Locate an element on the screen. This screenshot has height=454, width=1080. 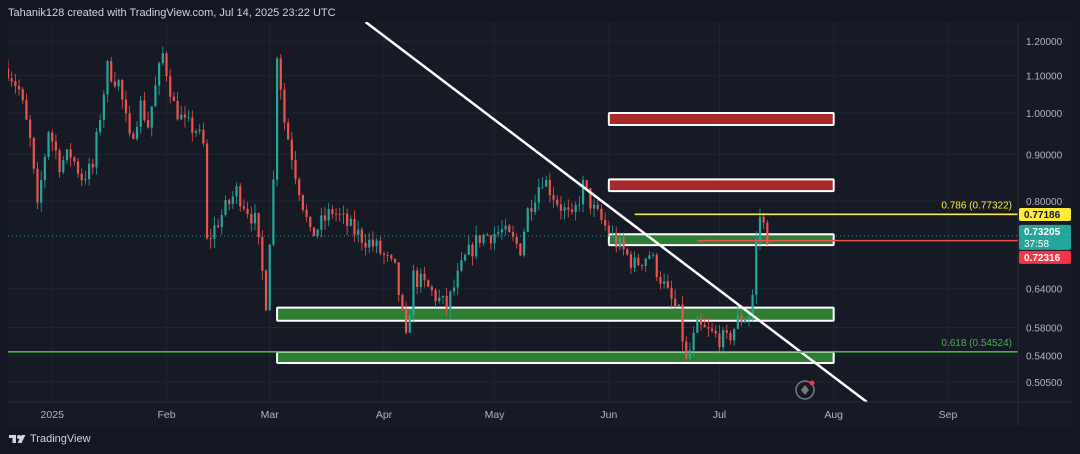
price-label-text: 0.73205 is located at coordinates (1042, 232).